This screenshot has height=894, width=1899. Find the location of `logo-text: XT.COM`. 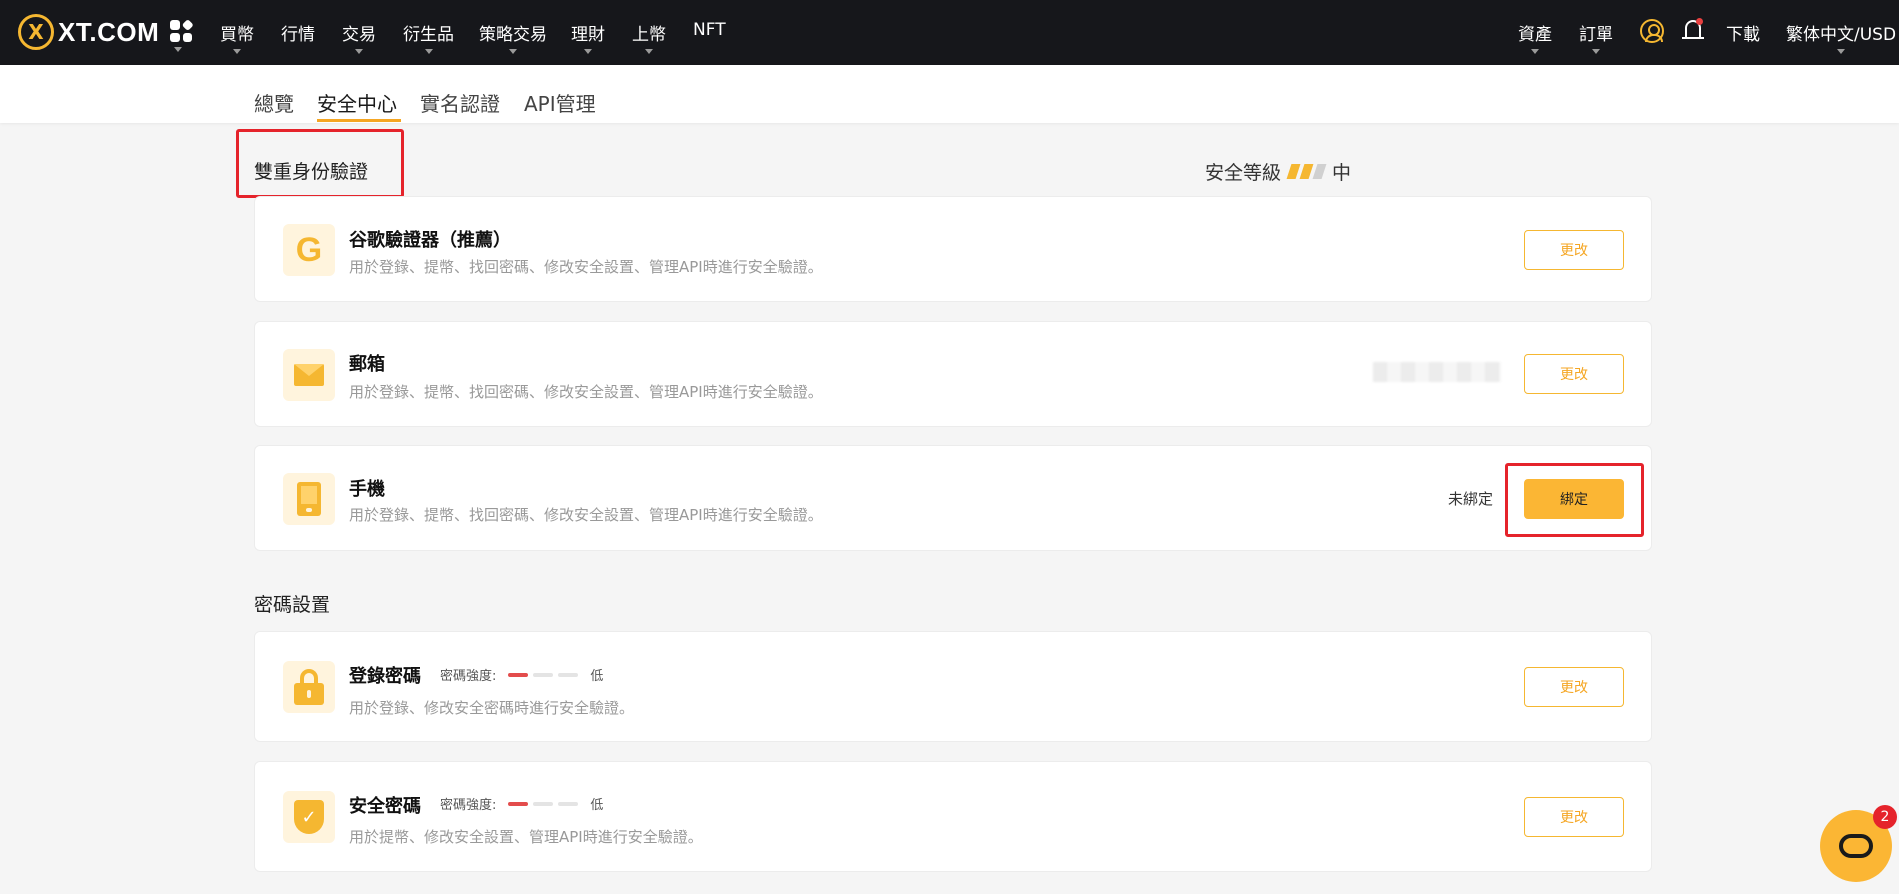

logo-text: XT.COM is located at coordinates (109, 31).